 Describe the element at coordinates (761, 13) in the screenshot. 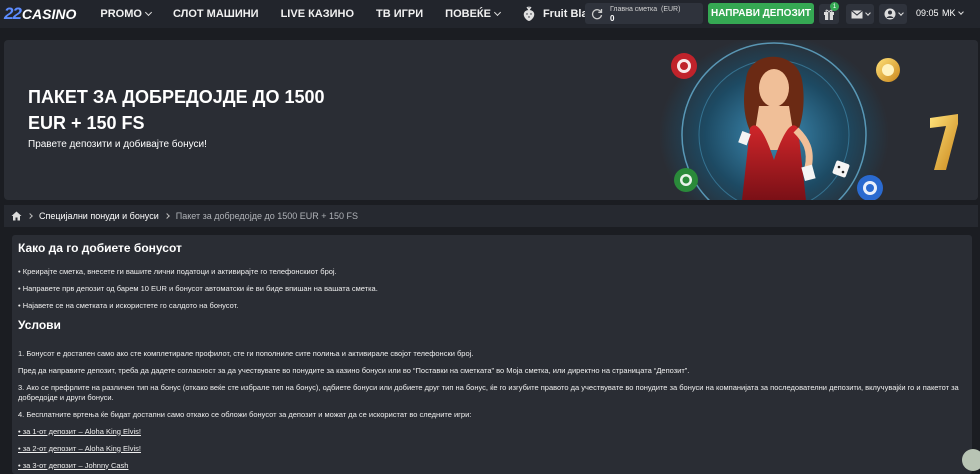

I see `deposit-button: НАПРАВИ ДЕПОЗИТ` at that location.